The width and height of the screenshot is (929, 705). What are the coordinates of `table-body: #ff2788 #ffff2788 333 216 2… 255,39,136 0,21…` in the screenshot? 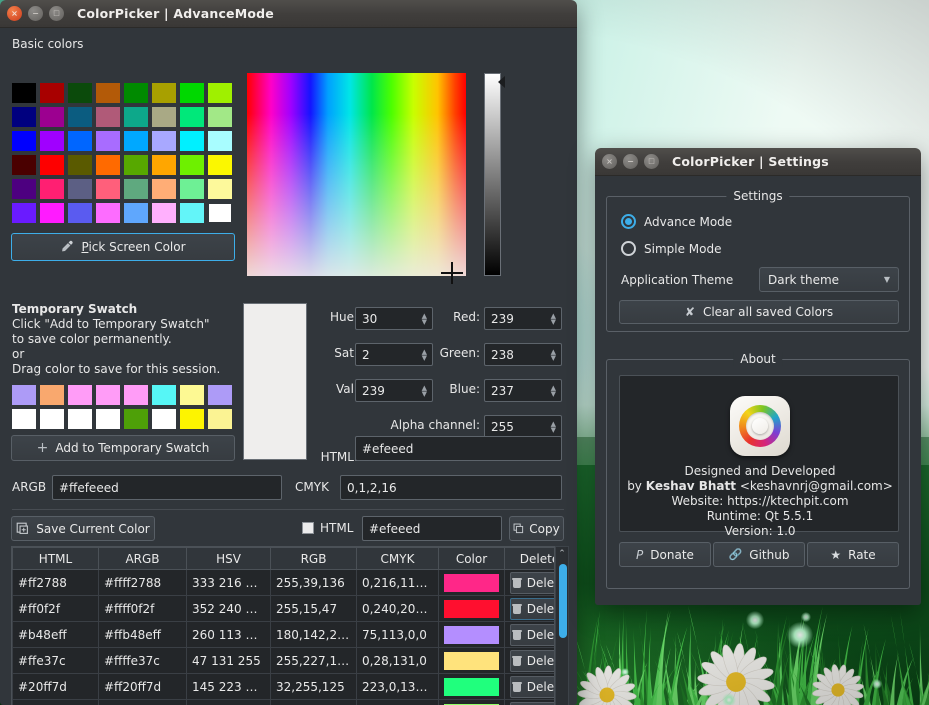 It's located at (283, 637).